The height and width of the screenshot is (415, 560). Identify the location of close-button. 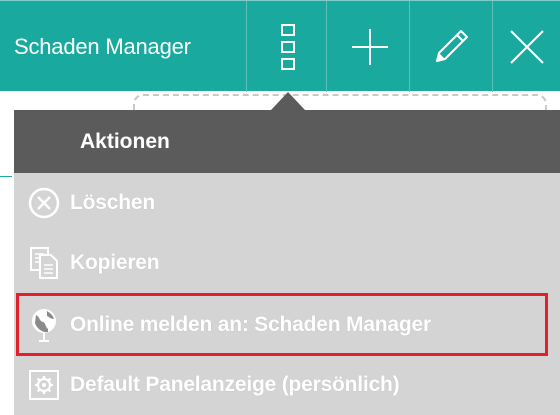
(527, 46).